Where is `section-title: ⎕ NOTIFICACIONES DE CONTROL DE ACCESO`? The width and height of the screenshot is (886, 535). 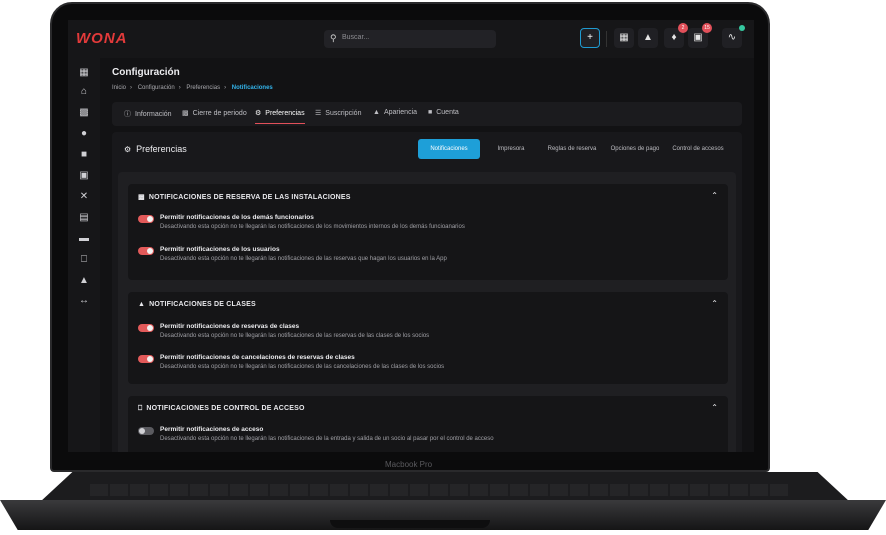
section-title: ⎕ NOTIFICACIONES DE CONTROL DE ACCESO is located at coordinates (221, 409).